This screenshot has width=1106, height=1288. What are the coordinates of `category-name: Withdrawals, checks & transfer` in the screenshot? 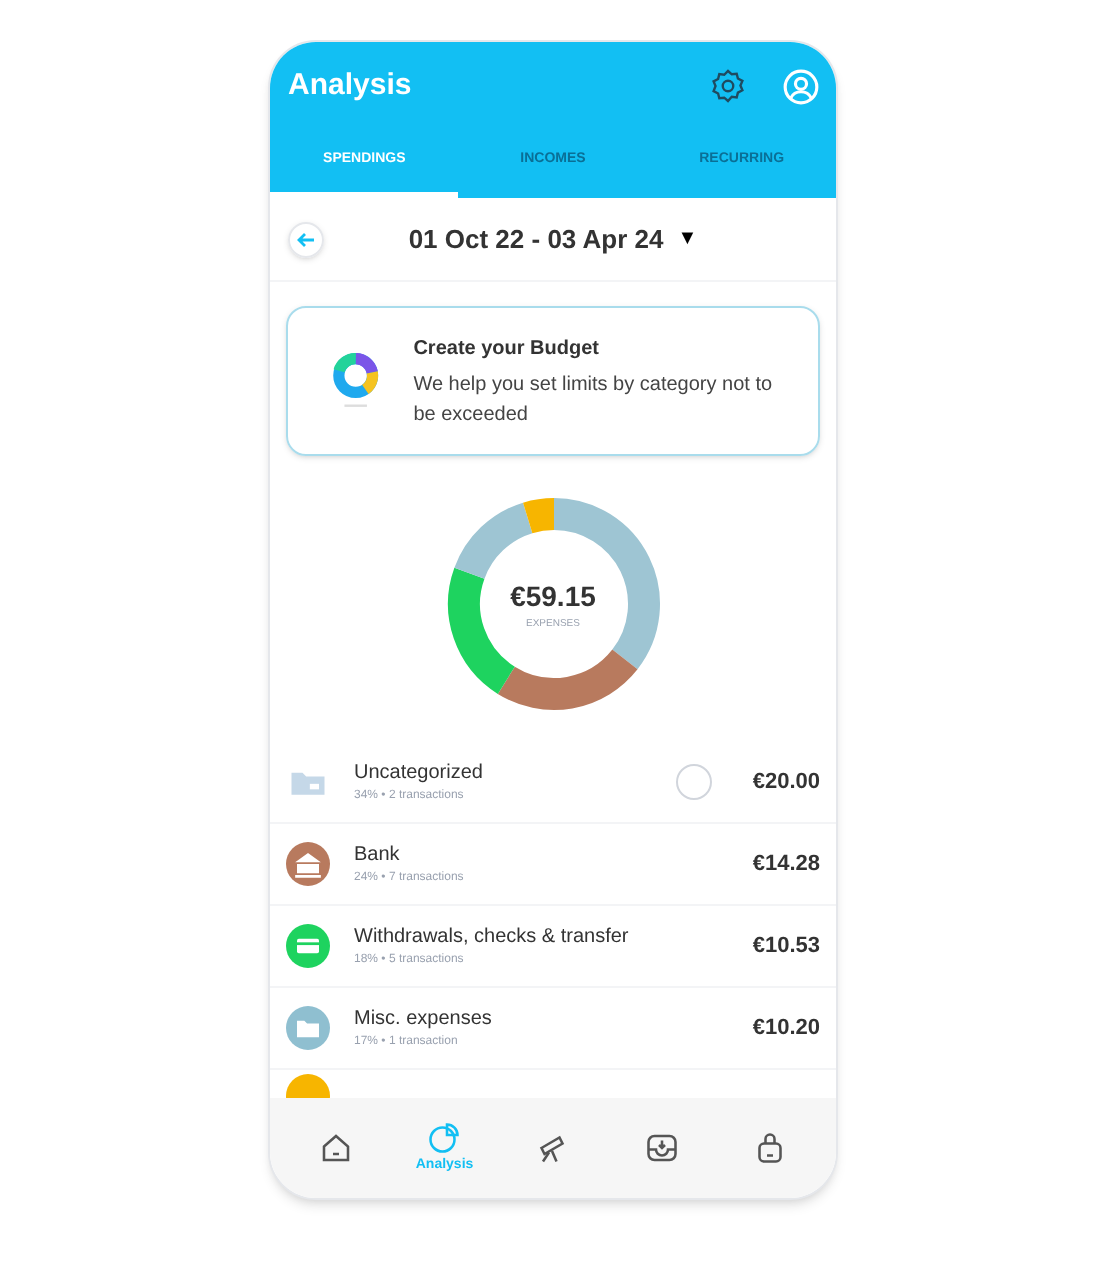 It's located at (492, 938).